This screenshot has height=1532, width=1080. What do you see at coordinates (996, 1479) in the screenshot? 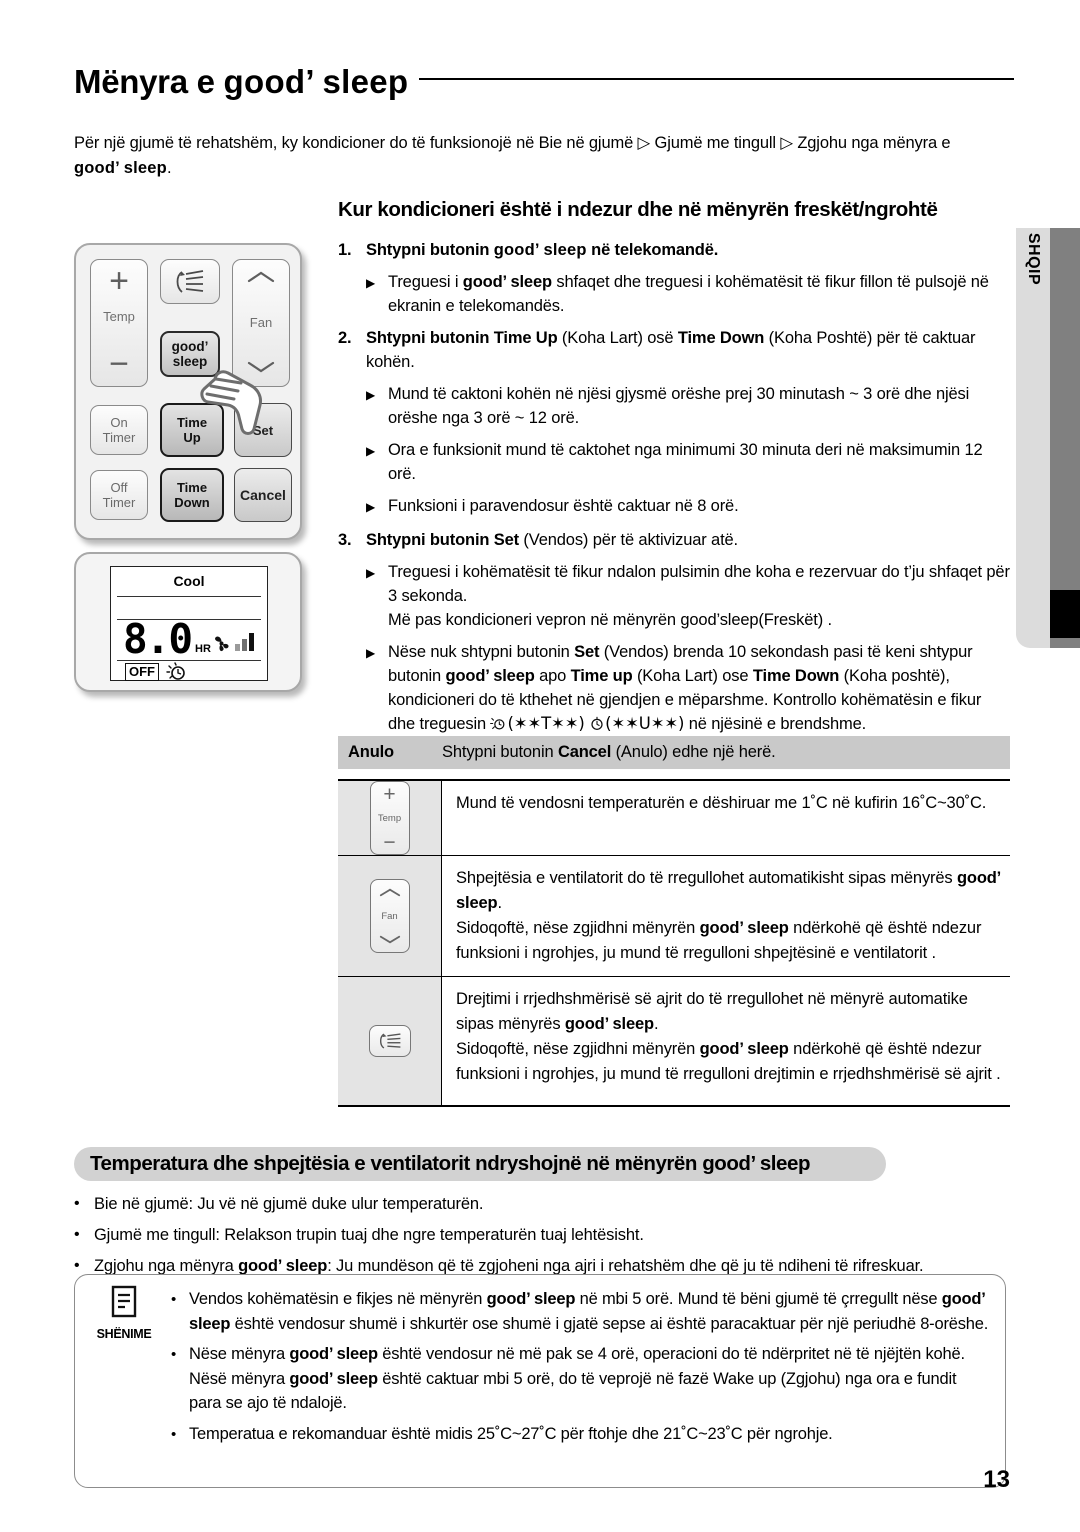
I see `page-number: 13` at bounding box center [996, 1479].